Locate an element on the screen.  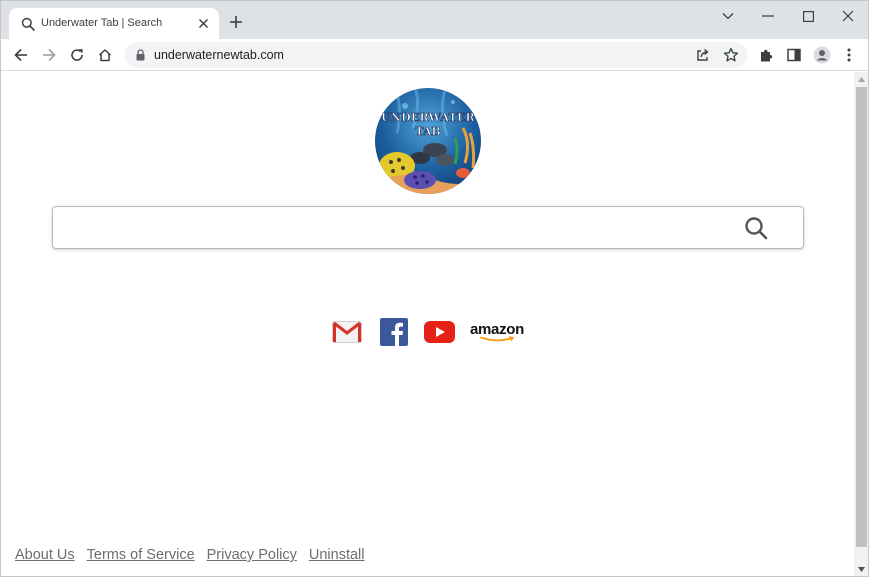
close-window-button is located at coordinates (848, 16).